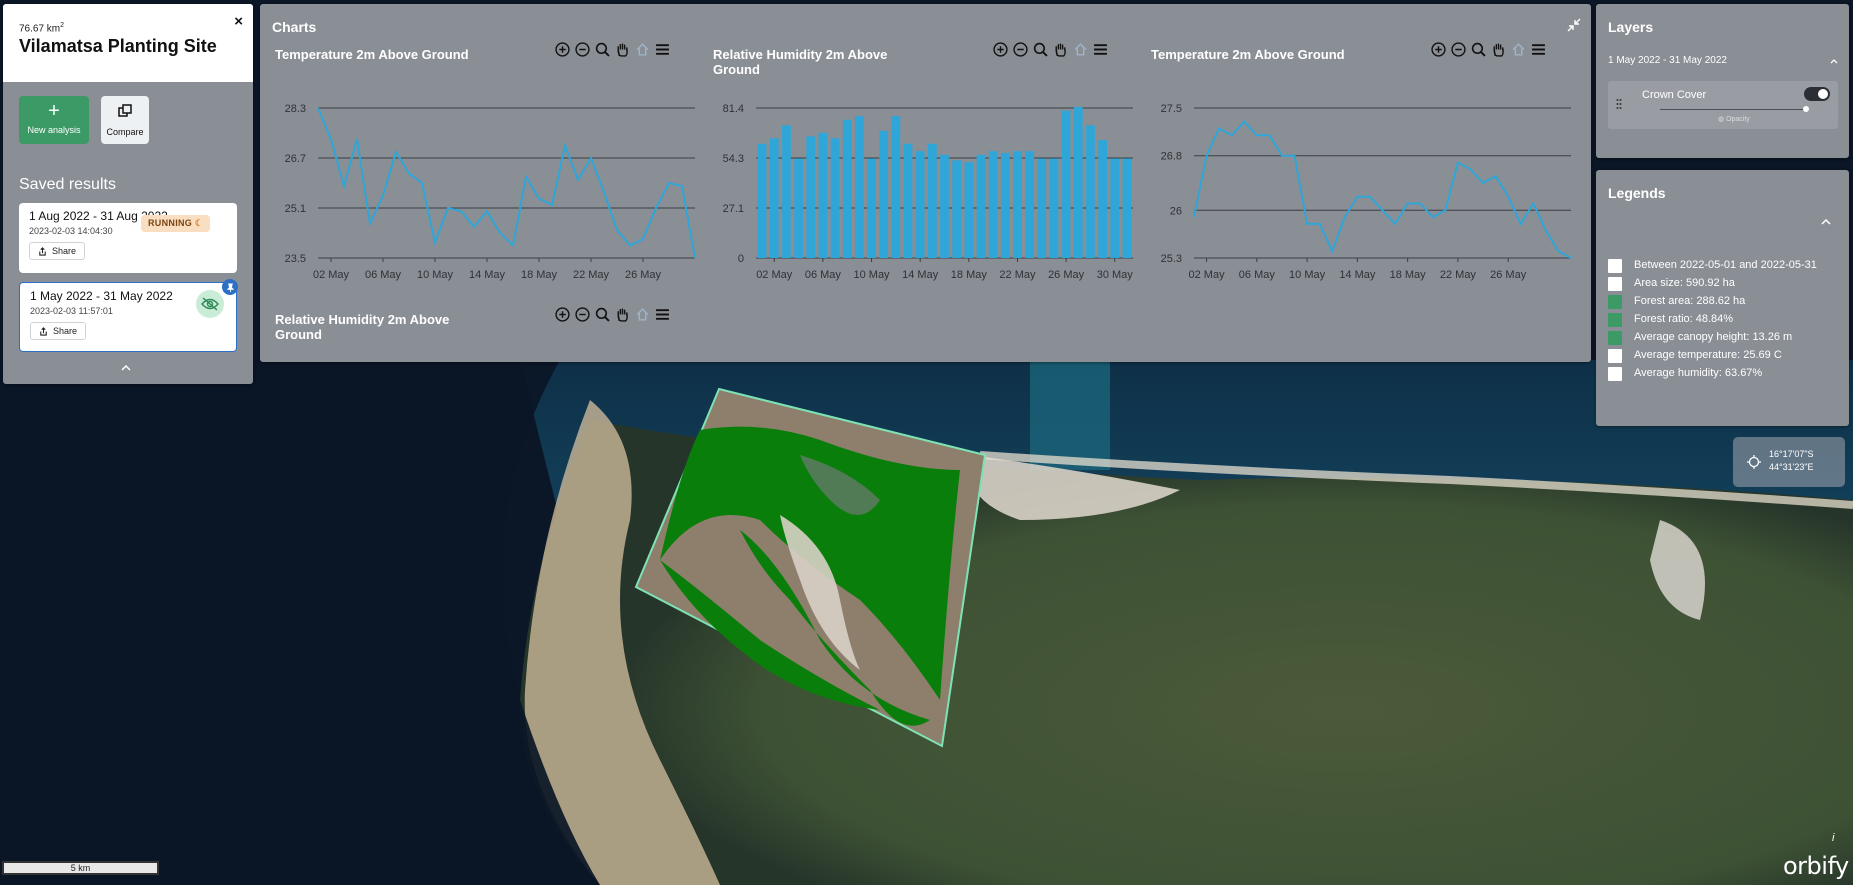  I want to click on coordinate-readout: 16°17'07"S 44°31'23"E, so click(1789, 462).